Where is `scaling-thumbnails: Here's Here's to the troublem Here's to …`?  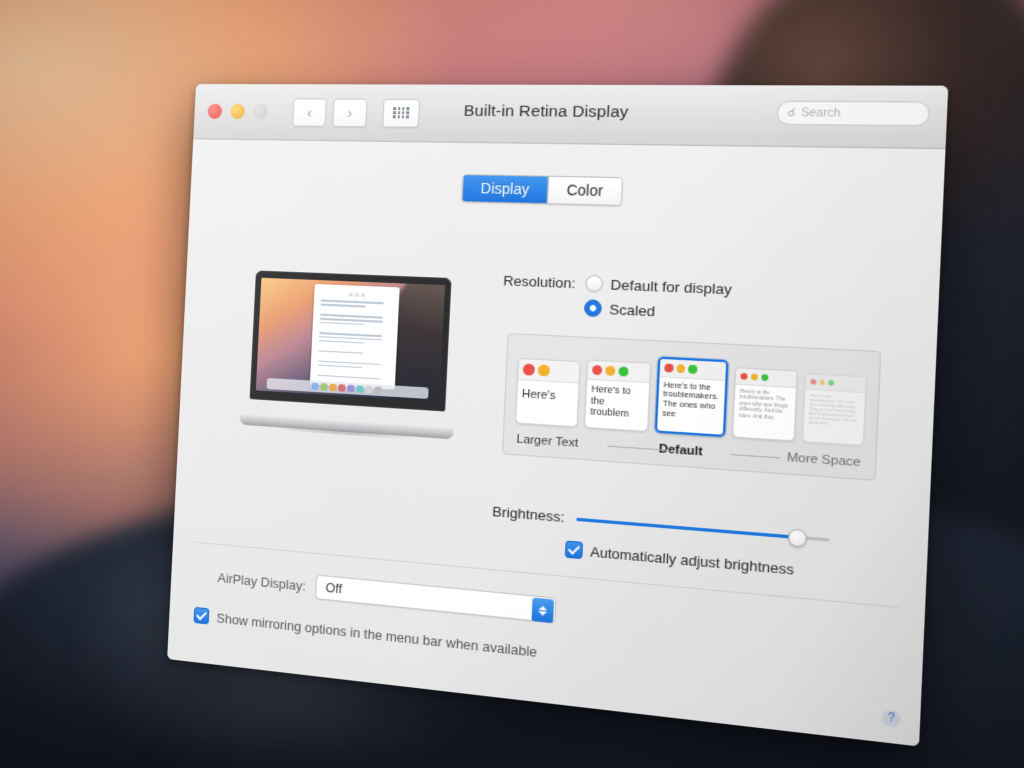 scaling-thumbnails: Here's Here's to the troublem Here's to … is located at coordinates (691, 397).